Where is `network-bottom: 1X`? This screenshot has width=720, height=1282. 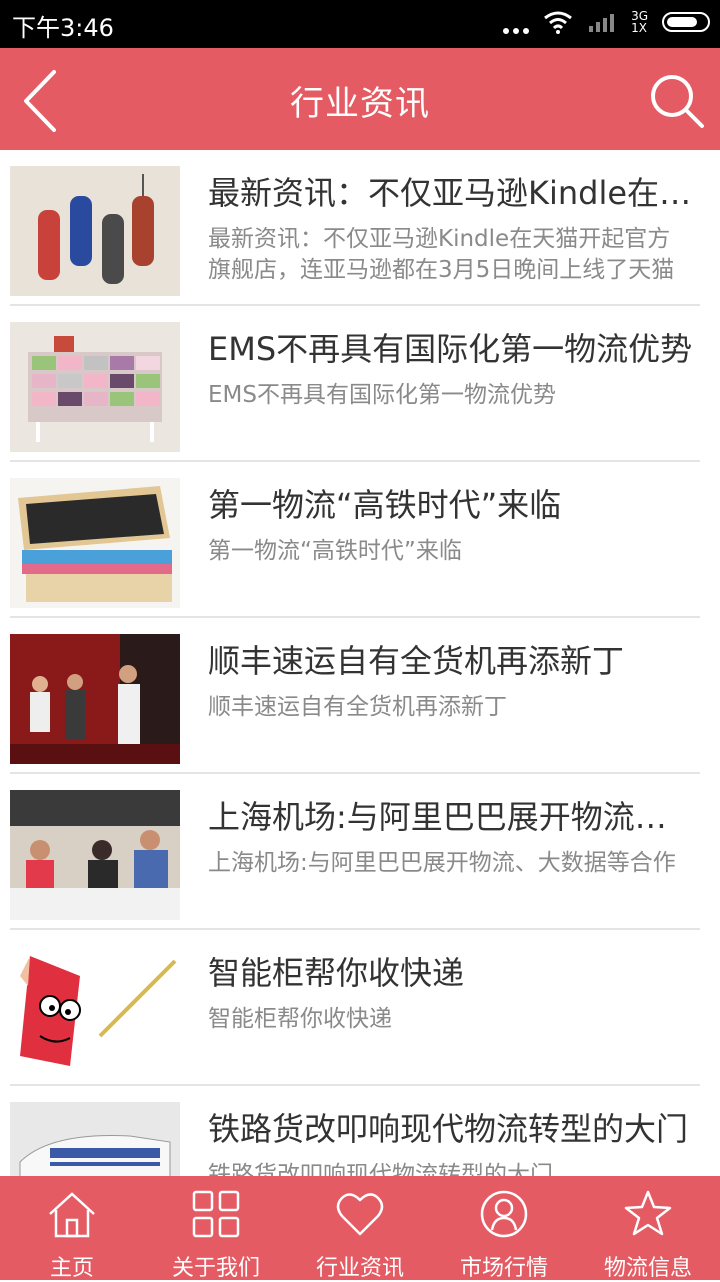 network-bottom: 1X is located at coordinates (639, 28).